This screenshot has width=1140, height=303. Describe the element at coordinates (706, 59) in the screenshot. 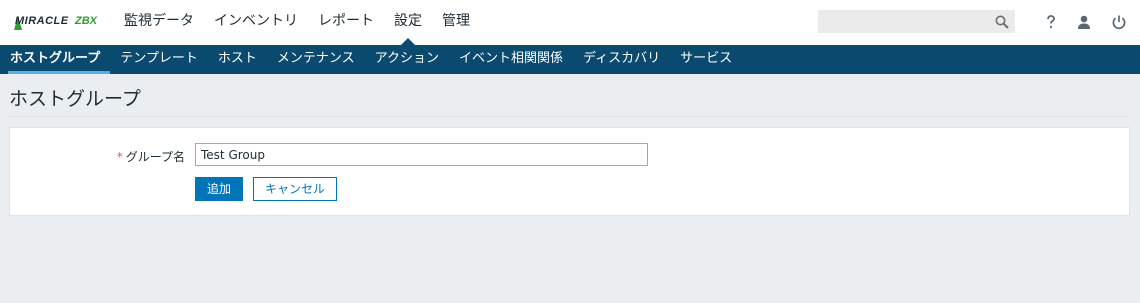

I see `tab-services: サービス` at that location.